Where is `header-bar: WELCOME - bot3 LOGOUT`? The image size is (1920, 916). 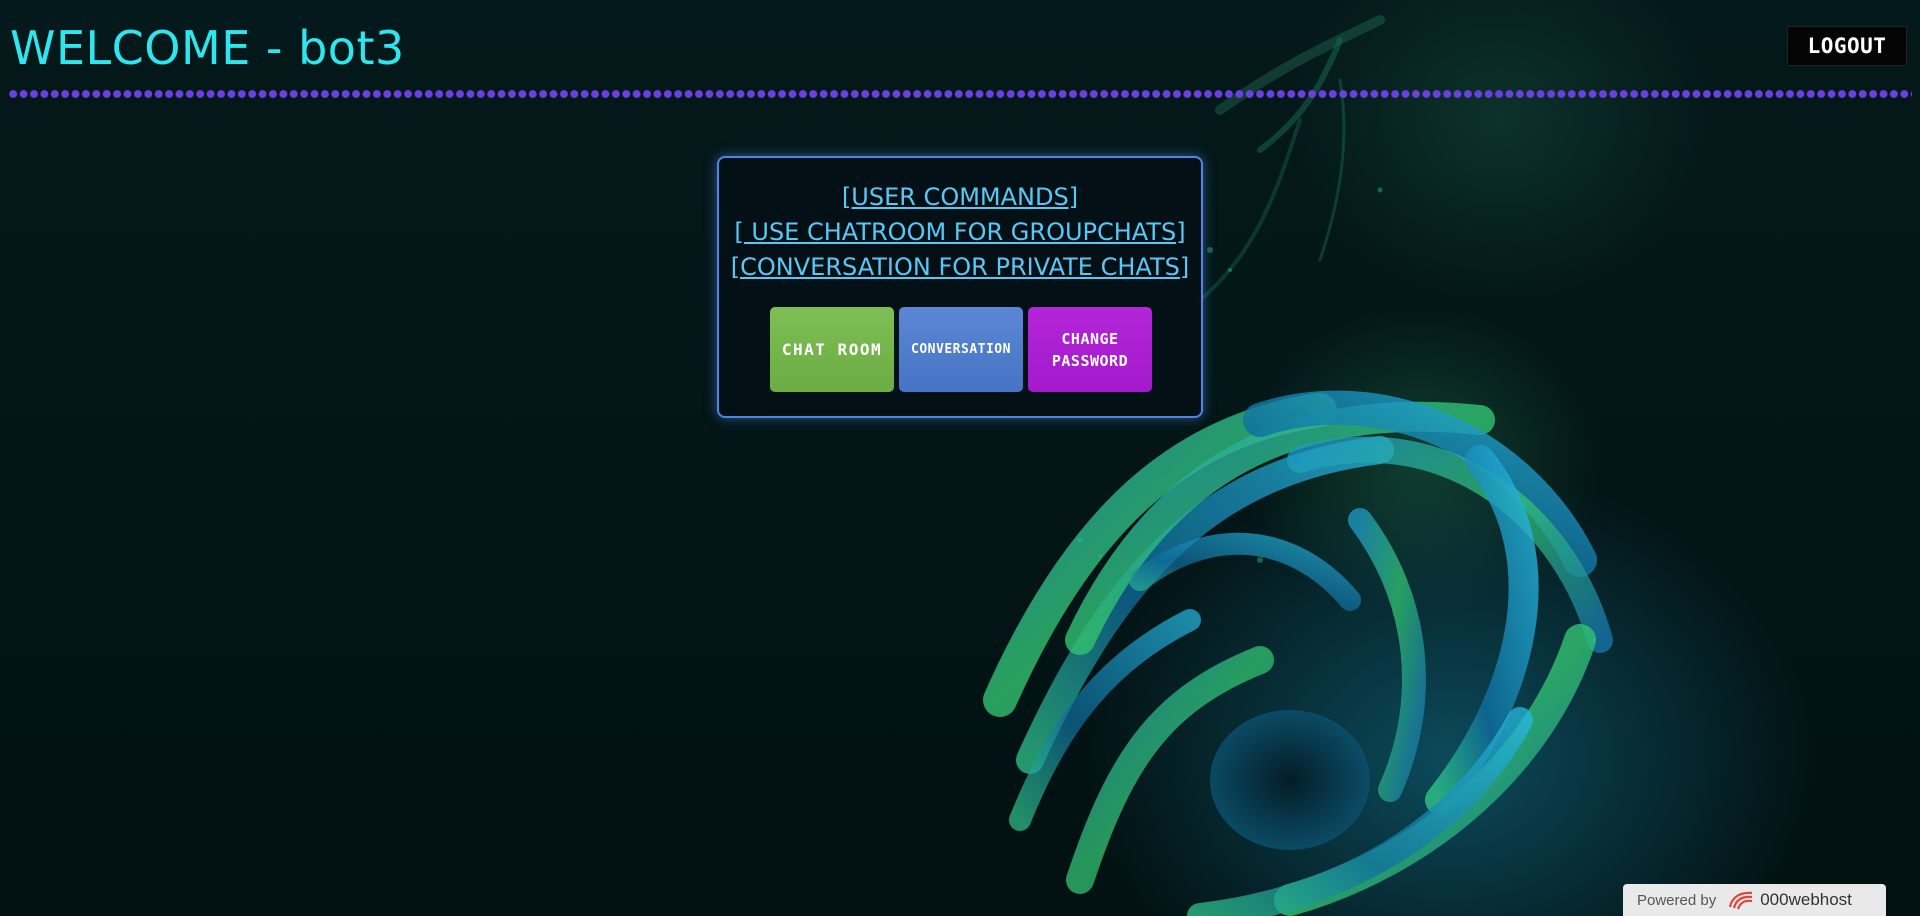 header-bar: WELCOME - bot3 LOGOUT is located at coordinates (960, 55).